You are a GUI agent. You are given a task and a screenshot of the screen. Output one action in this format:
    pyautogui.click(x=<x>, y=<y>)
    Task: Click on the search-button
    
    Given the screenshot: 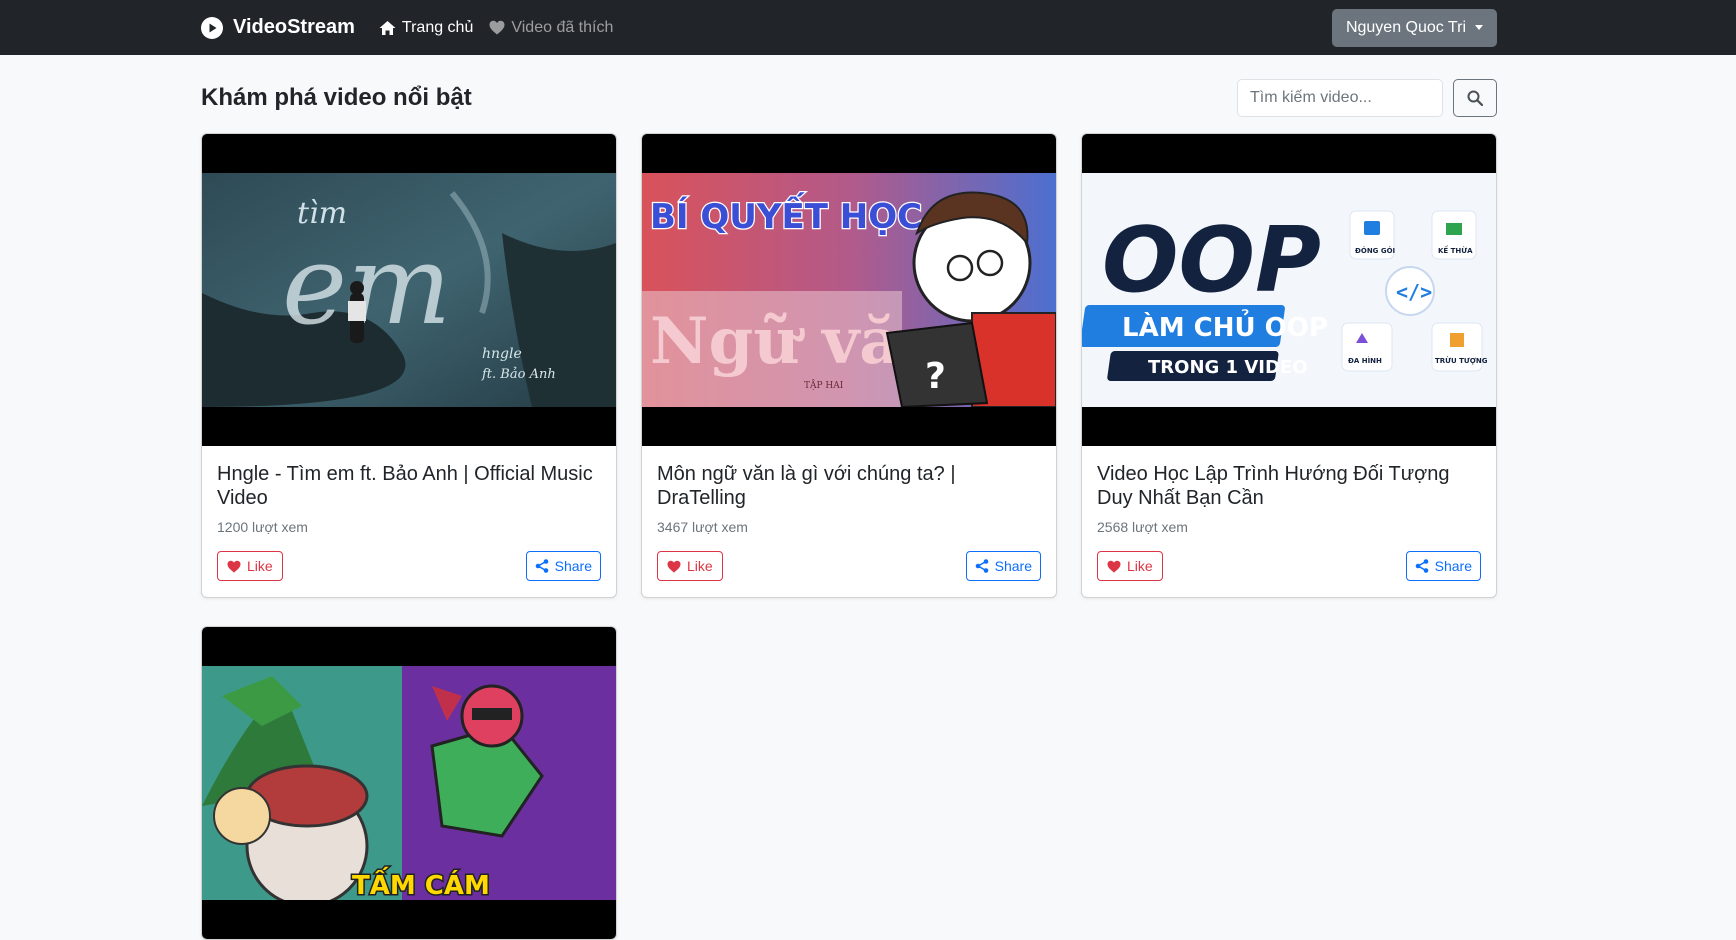 What is the action you would take?
    pyautogui.click(x=1475, y=98)
    